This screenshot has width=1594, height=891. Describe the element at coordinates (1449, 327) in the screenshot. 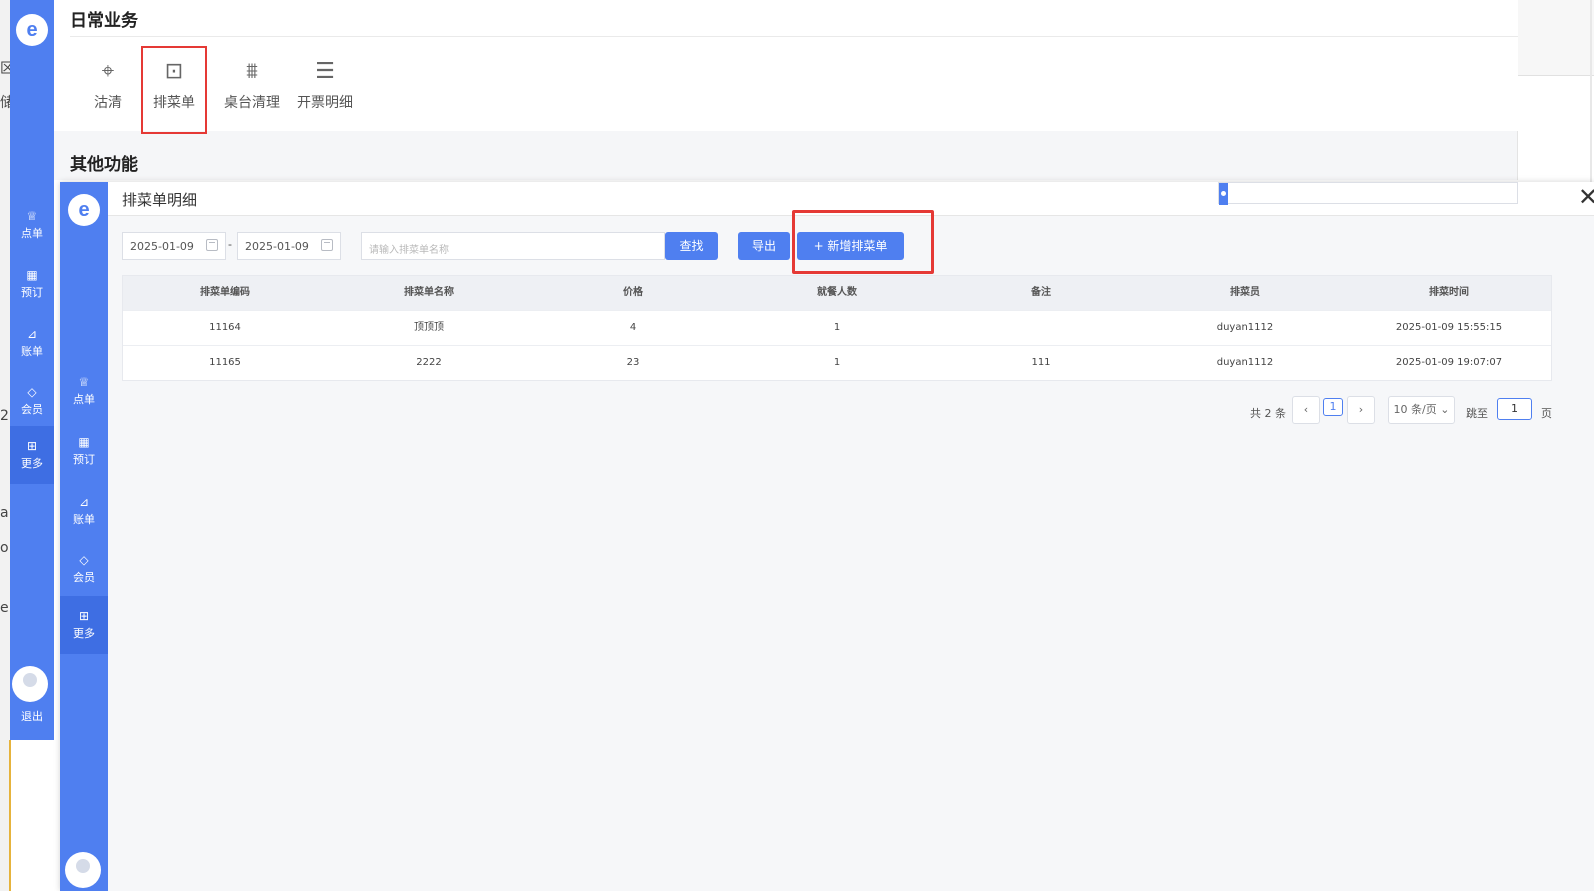

I see `table-cell: 2025-01-09 15:55:15` at that location.